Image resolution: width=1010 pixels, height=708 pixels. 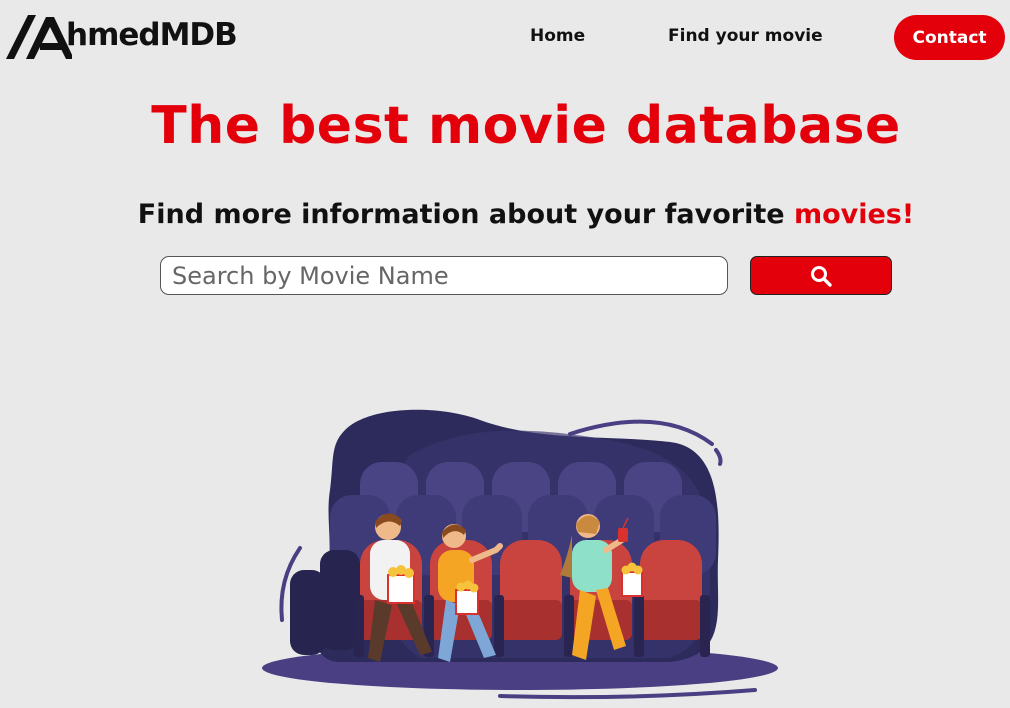 What do you see at coordinates (39, 37) in the screenshot?
I see `logo-mark-icon` at bounding box center [39, 37].